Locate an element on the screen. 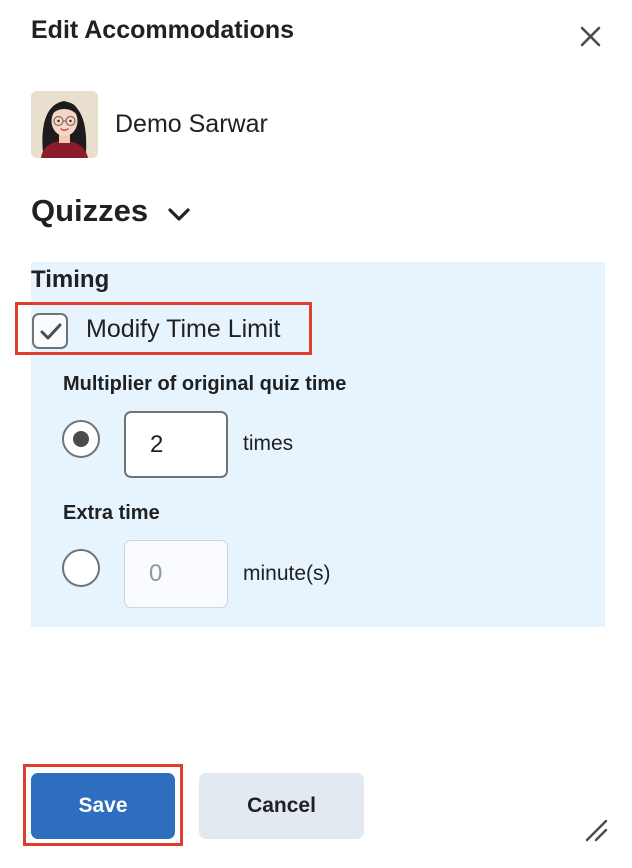 This screenshot has height=868, width=632. multiplier-radio is located at coordinates (81, 439).